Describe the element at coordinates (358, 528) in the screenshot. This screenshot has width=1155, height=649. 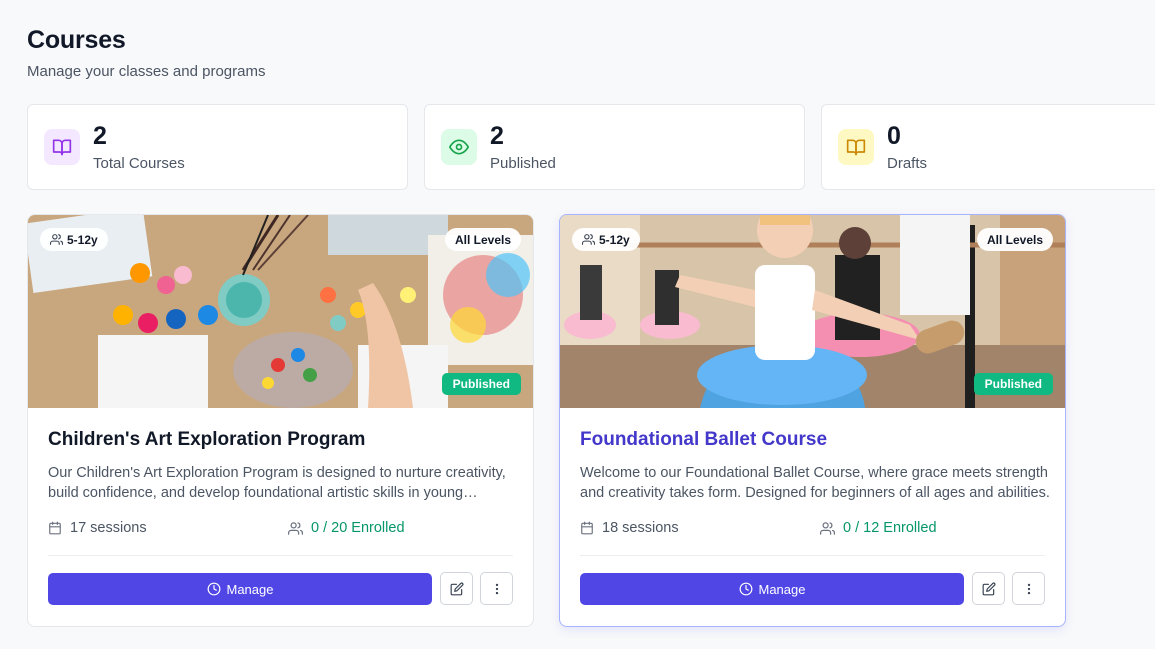
I see `enrolled-text: 0 / 20 Enrolled` at that location.